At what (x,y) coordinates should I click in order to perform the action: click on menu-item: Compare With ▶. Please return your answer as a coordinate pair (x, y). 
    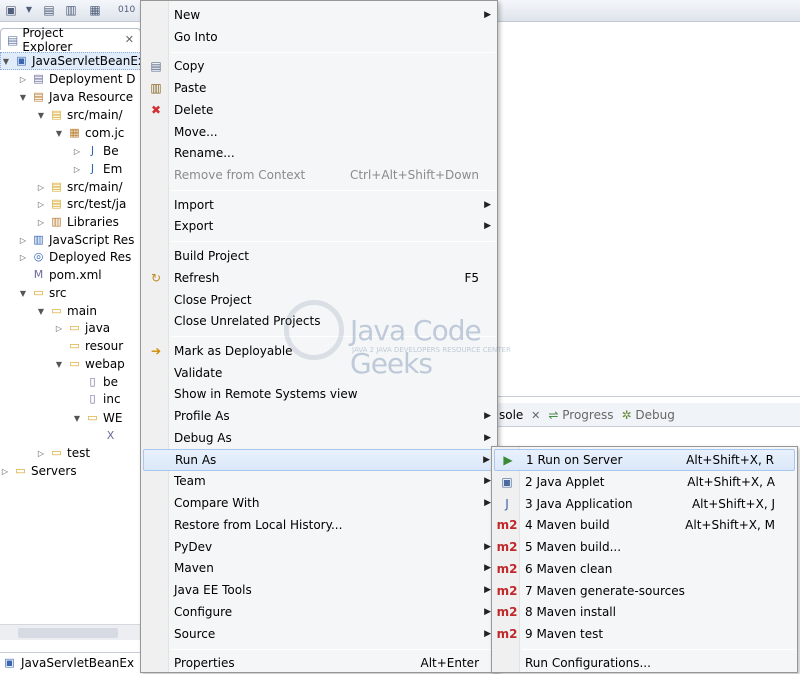
    Looking at the image, I should click on (319, 503).